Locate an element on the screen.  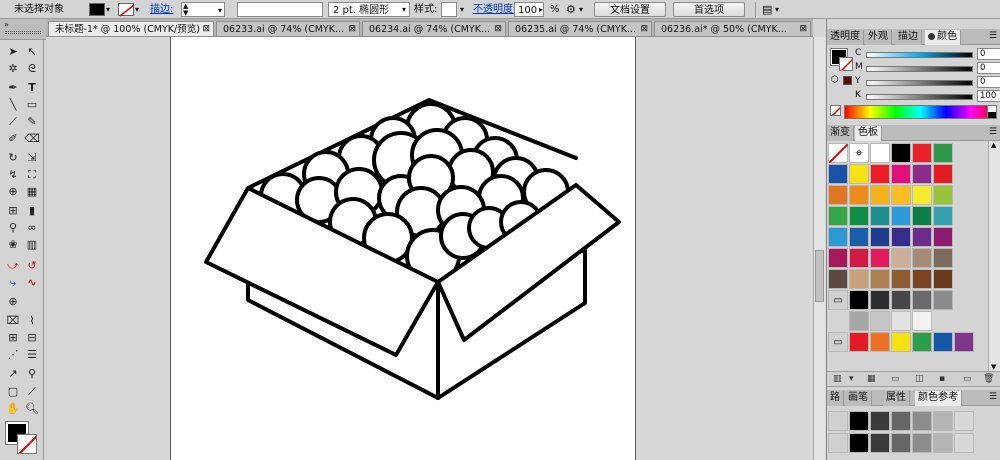
scroll-down-icon: ▼ is located at coordinates (993, 367).